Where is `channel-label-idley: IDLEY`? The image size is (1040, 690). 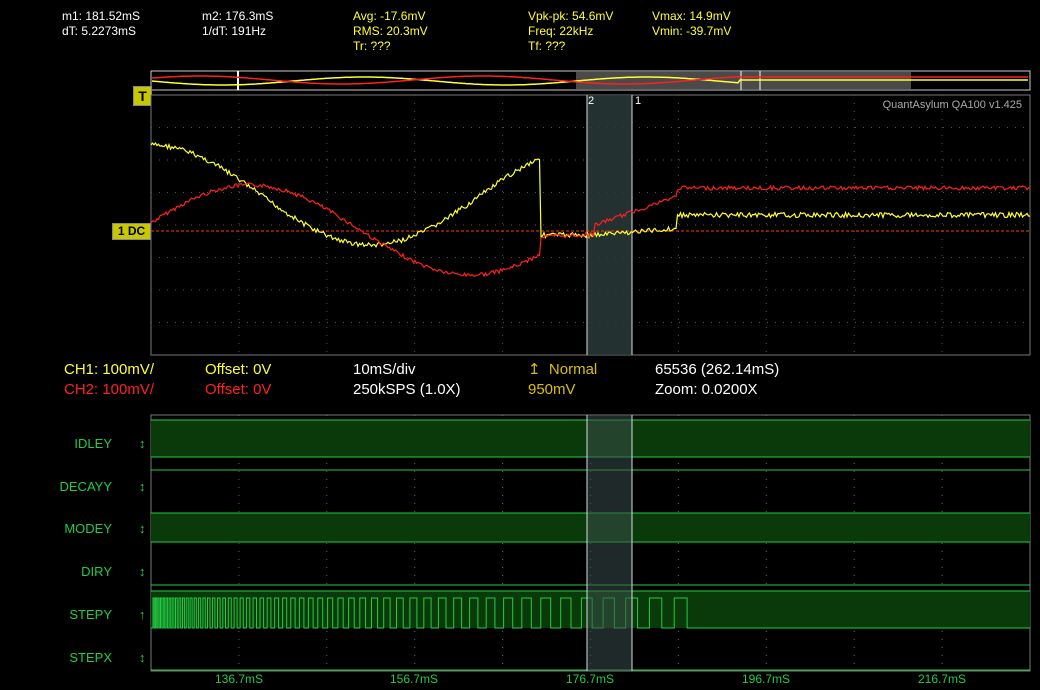
channel-label-idley: IDLEY is located at coordinates (76, 443).